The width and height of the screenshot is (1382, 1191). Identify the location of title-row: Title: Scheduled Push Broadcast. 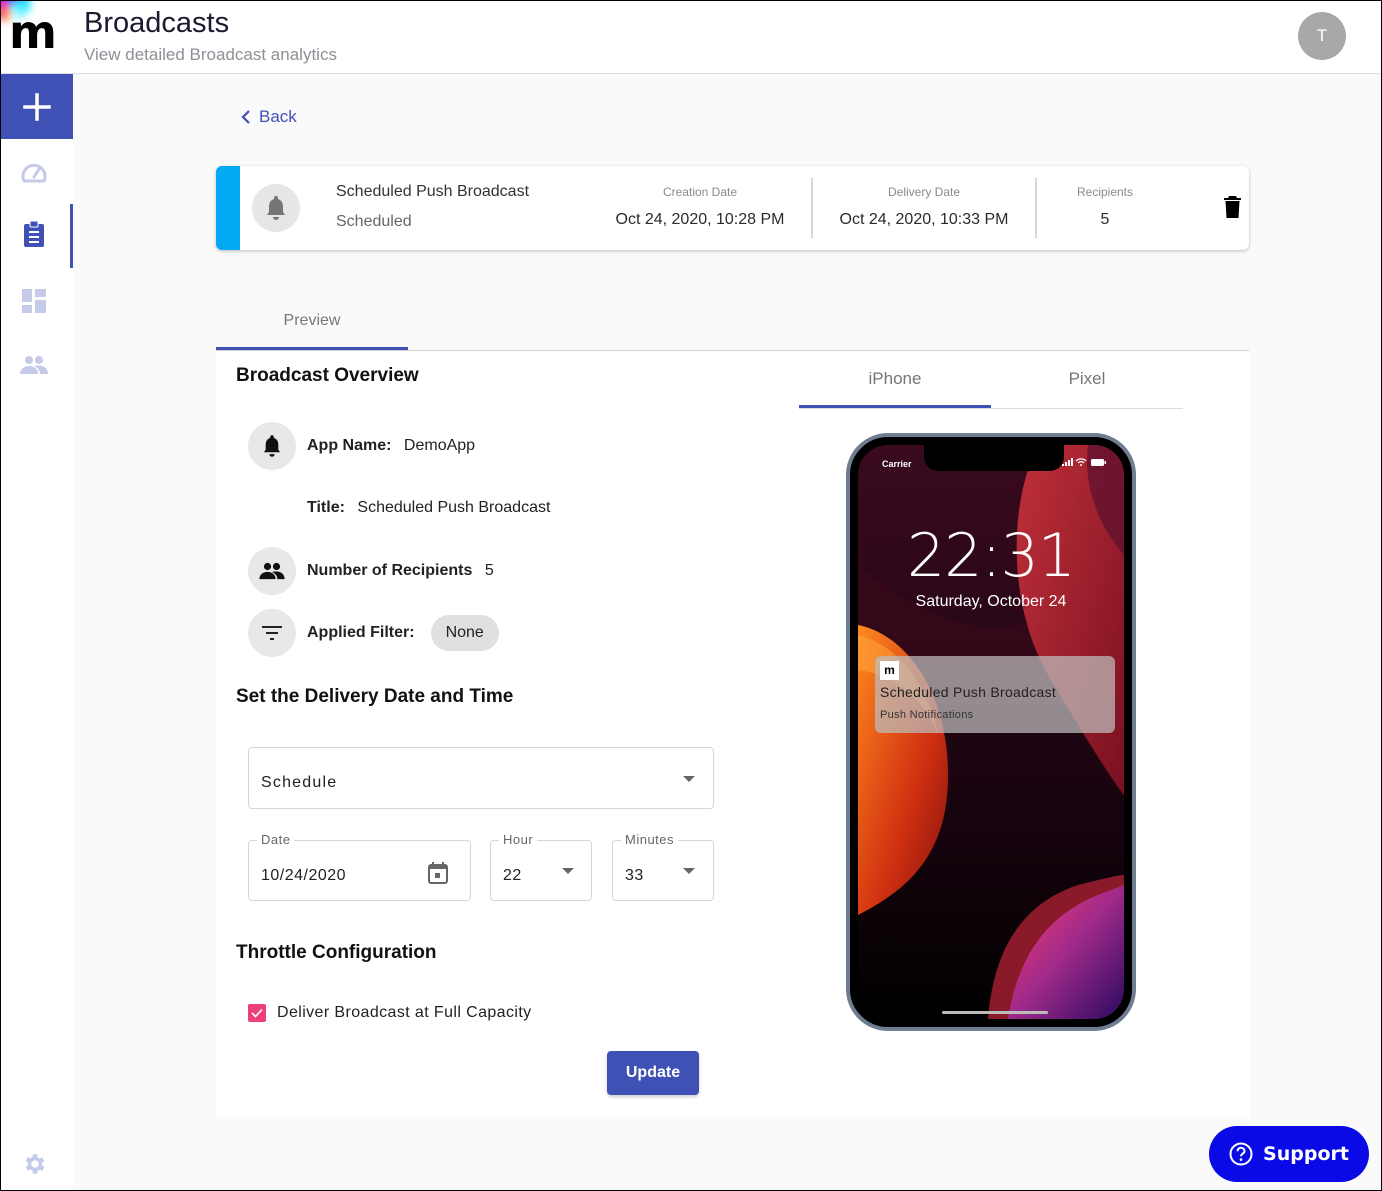
(428, 508).